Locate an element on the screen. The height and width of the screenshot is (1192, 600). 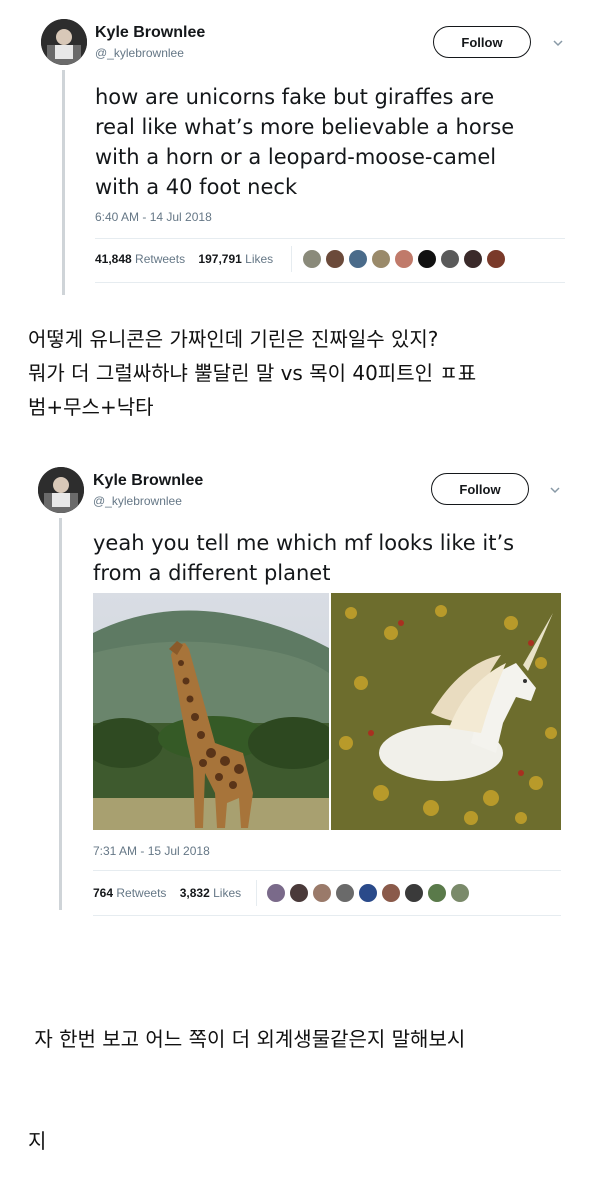
caption-line: 자 한번 보고 어느 쪽이 더 외계생물같은지 말해보시 is located at coordinates (247, 1039).